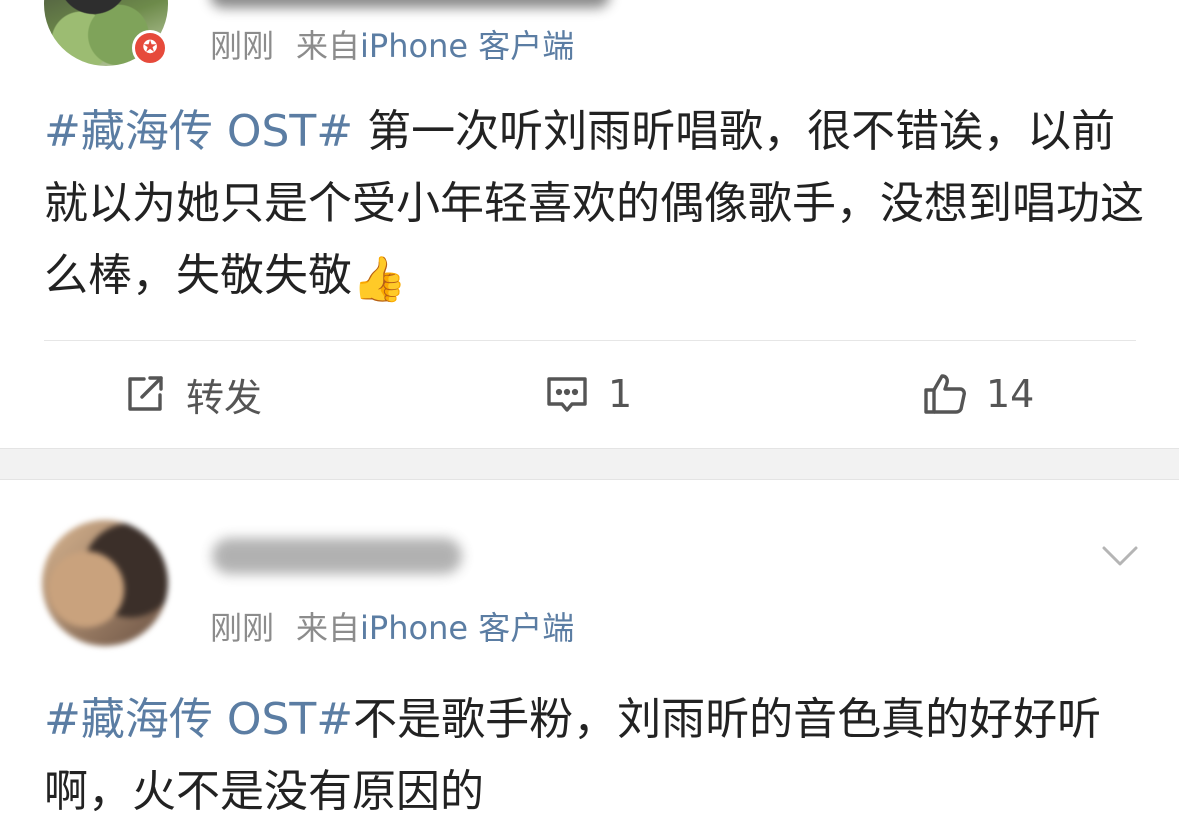 This screenshot has width=1179, height=828. What do you see at coordinates (589, 464) in the screenshot?
I see `feed-separator` at bounding box center [589, 464].